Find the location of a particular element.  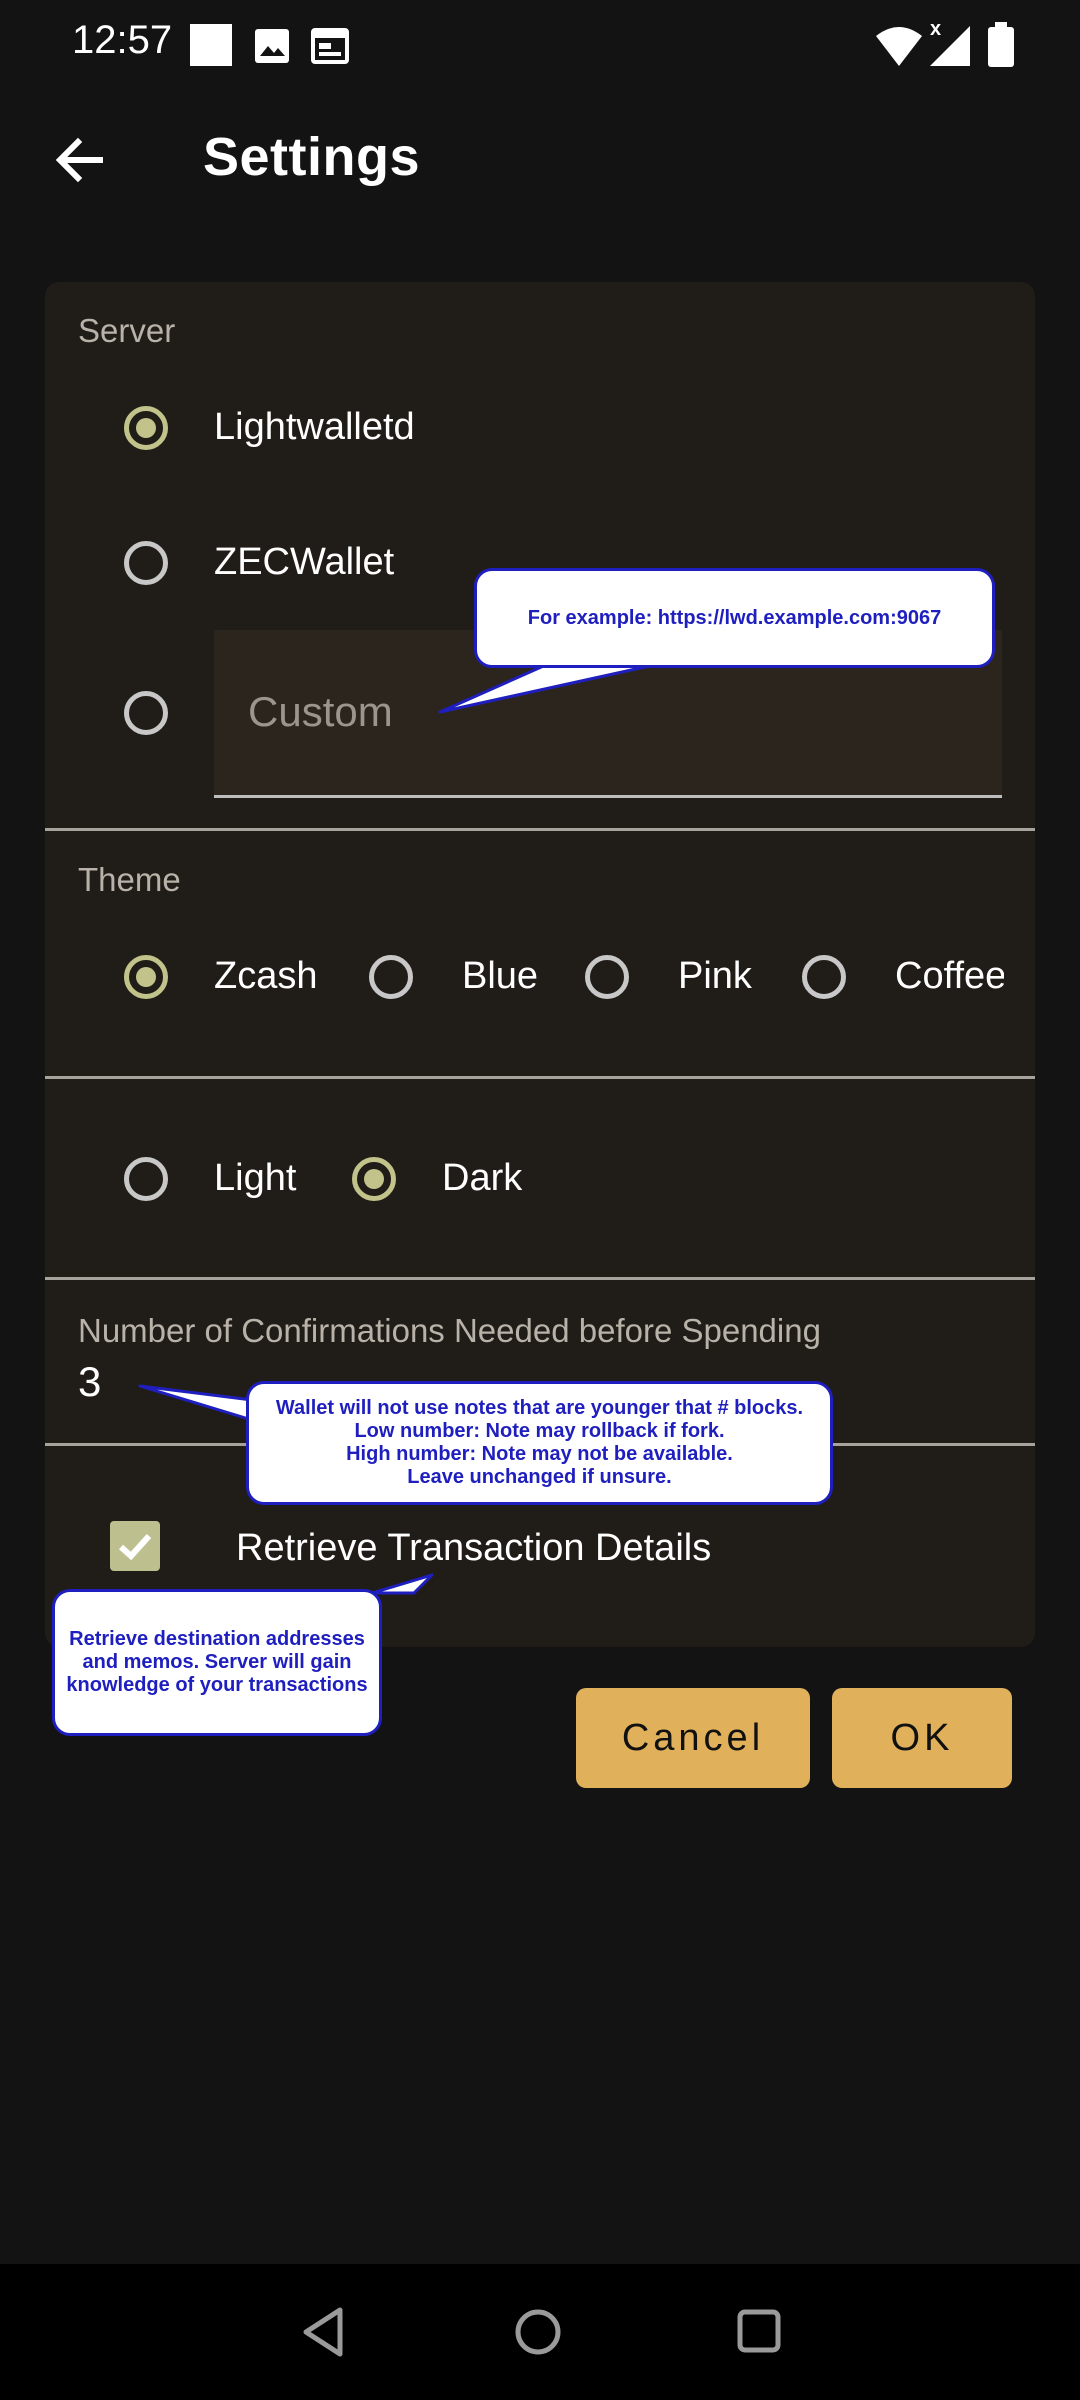

brightness-radio-dark is located at coordinates (374, 1179).